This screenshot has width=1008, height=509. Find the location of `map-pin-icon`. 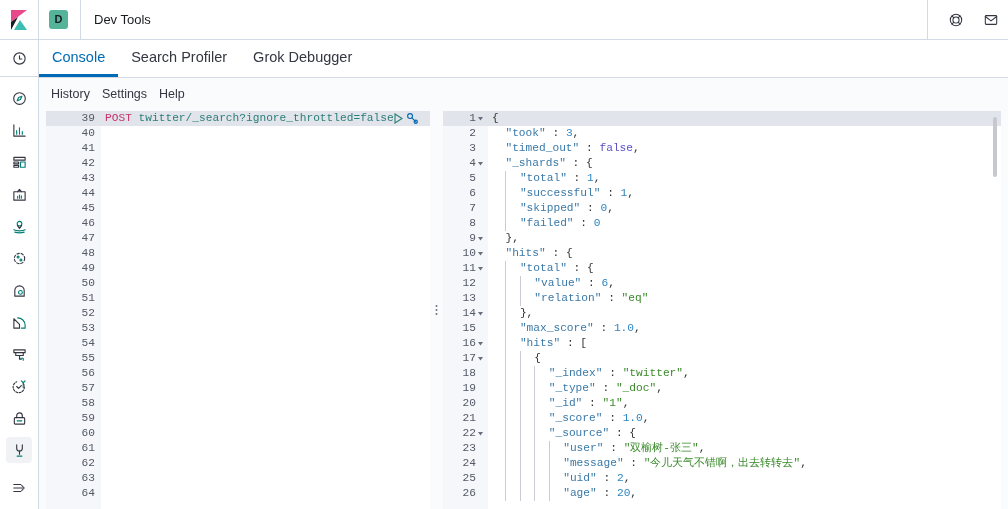

map-pin-icon is located at coordinates (19, 226).